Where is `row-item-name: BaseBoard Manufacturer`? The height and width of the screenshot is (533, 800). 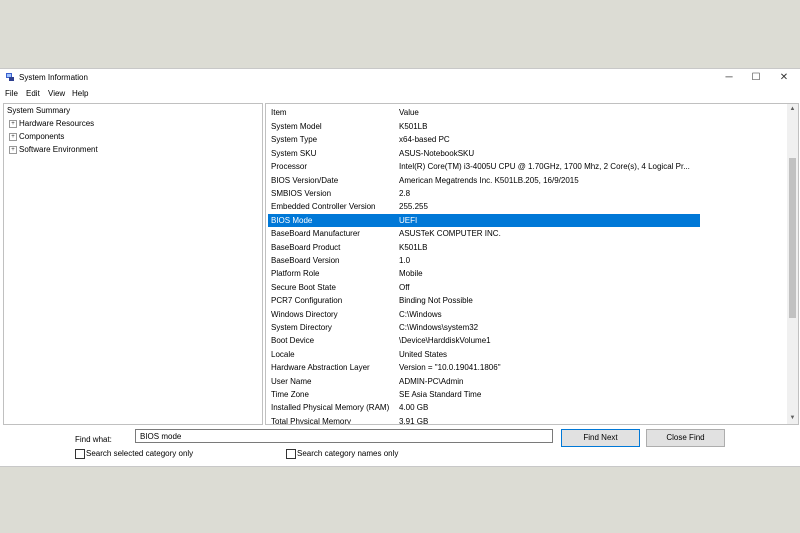 row-item-name: BaseBoard Manufacturer is located at coordinates (315, 234).